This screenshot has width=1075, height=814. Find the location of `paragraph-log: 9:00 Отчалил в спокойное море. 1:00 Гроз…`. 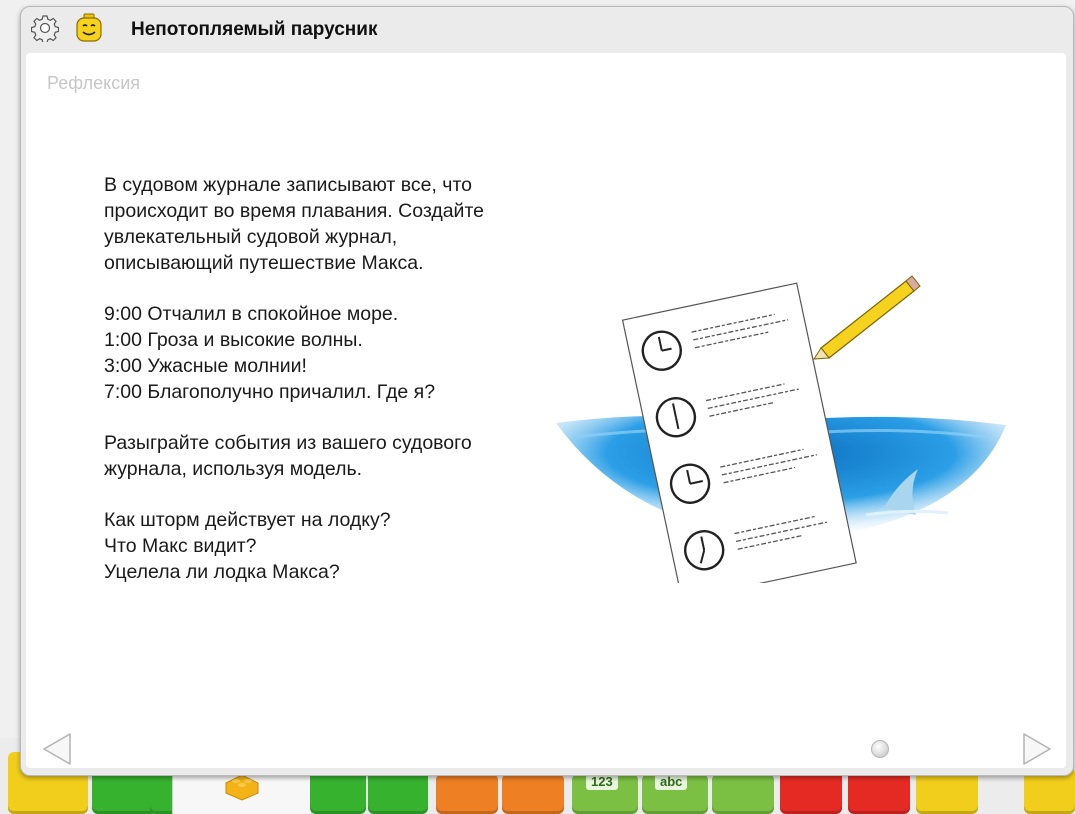

paragraph-log: 9:00 Отчалил в спокойное море. 1:00 Гроз… is located at coordinates (339, 353).